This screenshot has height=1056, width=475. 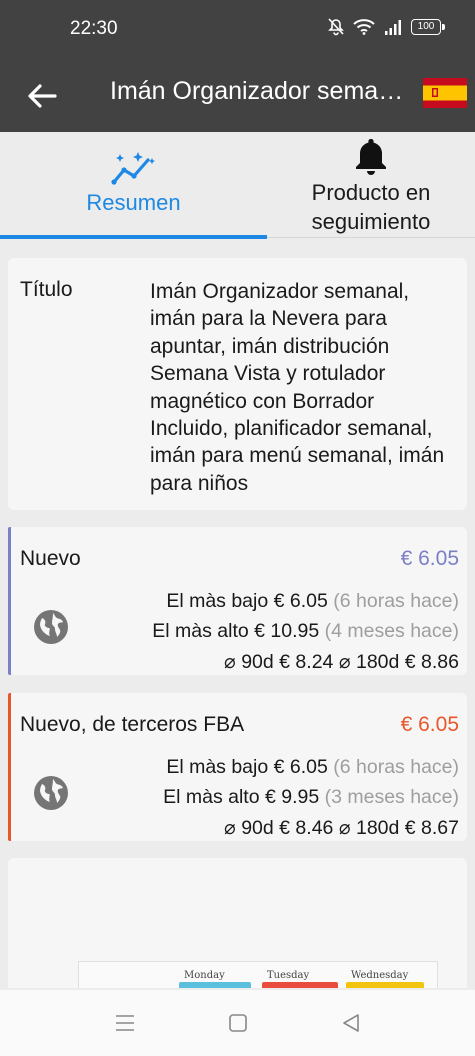 I want to click on tab-resumen: Resumen, so click(x=133, y=185).